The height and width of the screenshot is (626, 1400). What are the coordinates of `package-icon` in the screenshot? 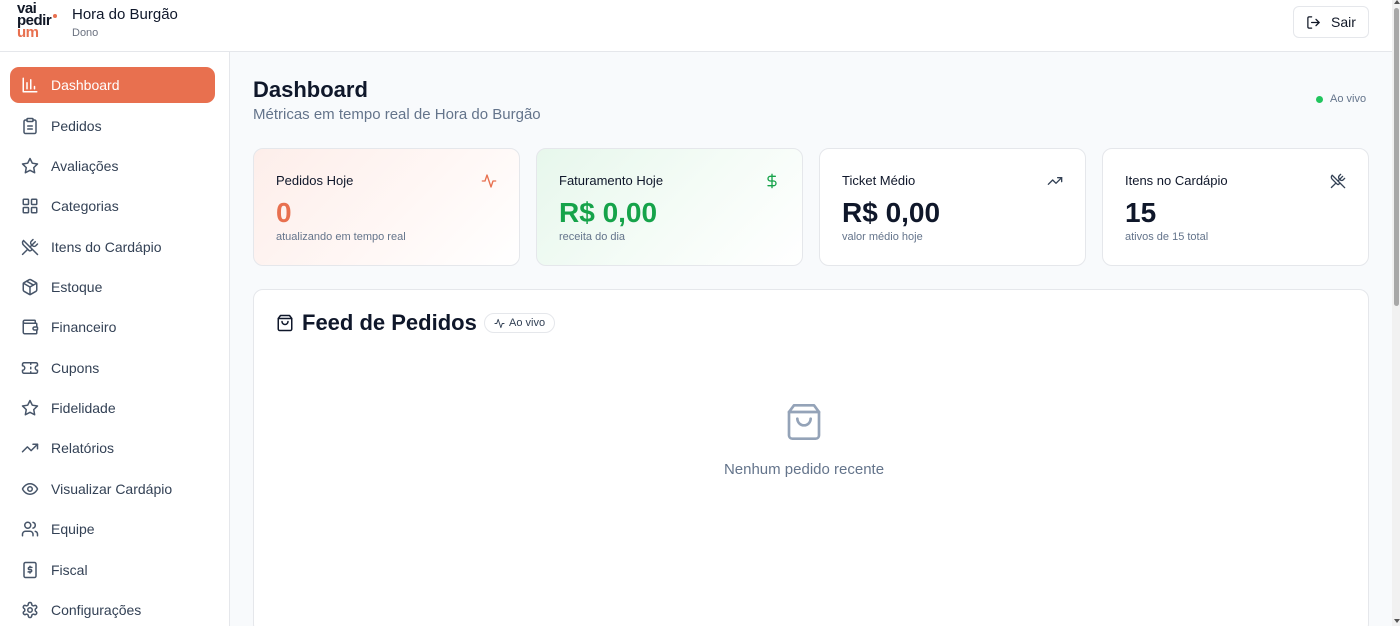 It's located at (30, 287).